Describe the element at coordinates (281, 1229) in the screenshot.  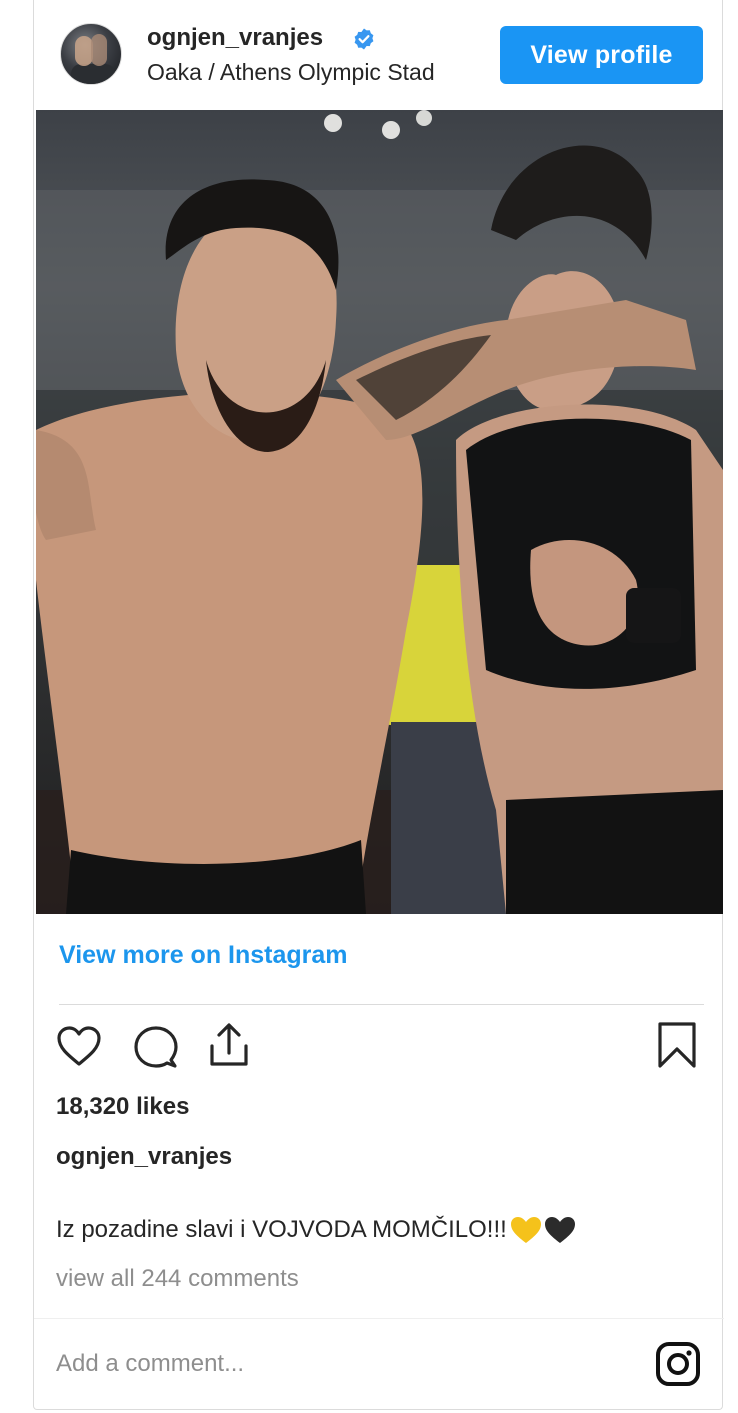
I see `caption-text: Iz pozadine slavi i VOJVODA MOMČILO!!!` at that location.